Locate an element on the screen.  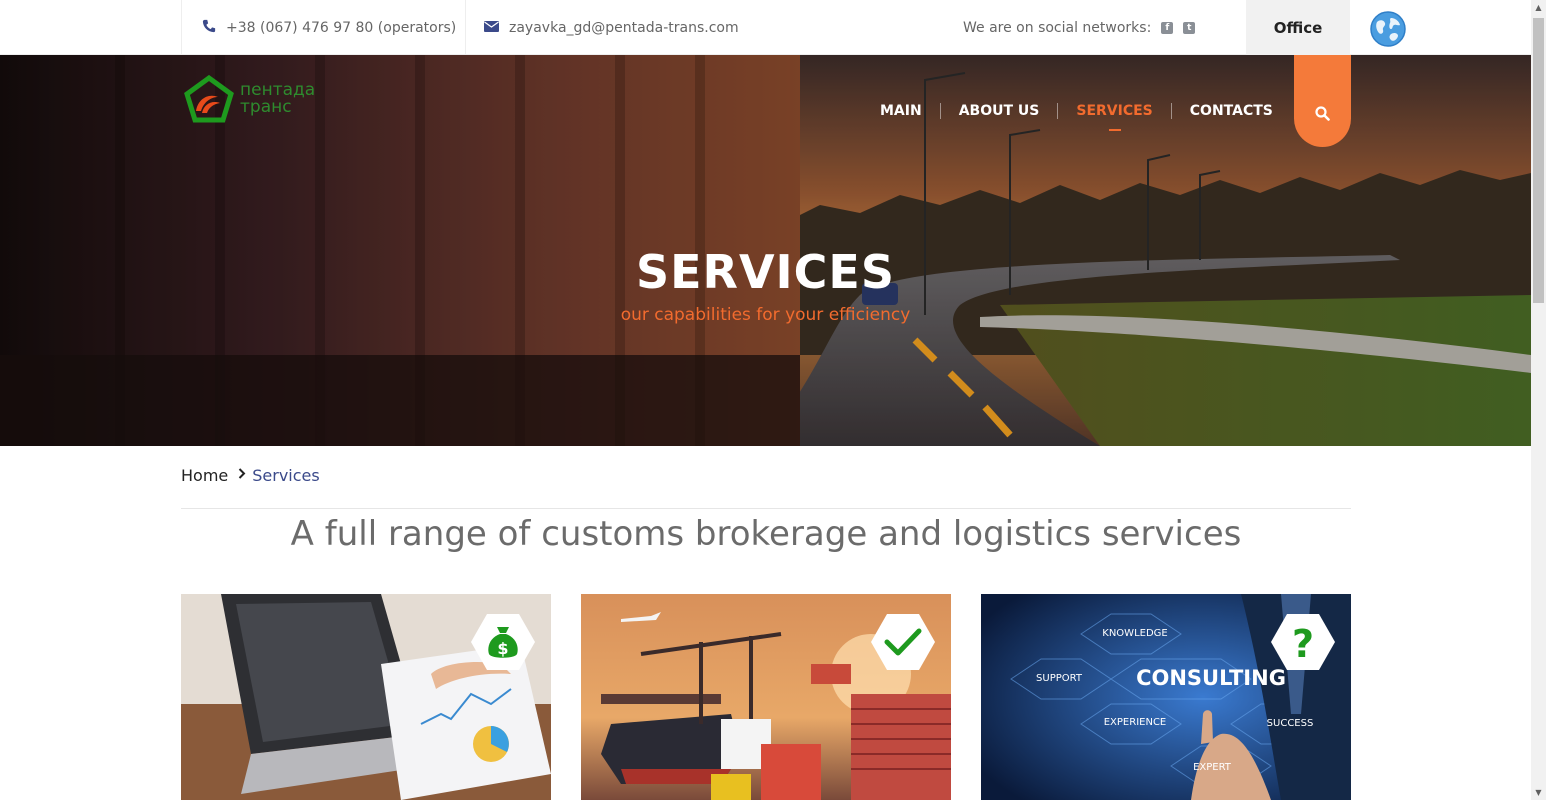
main-navigation: MAIN ABOUT US SERVICES CONTACTS is located at coordinates (1076, 111).